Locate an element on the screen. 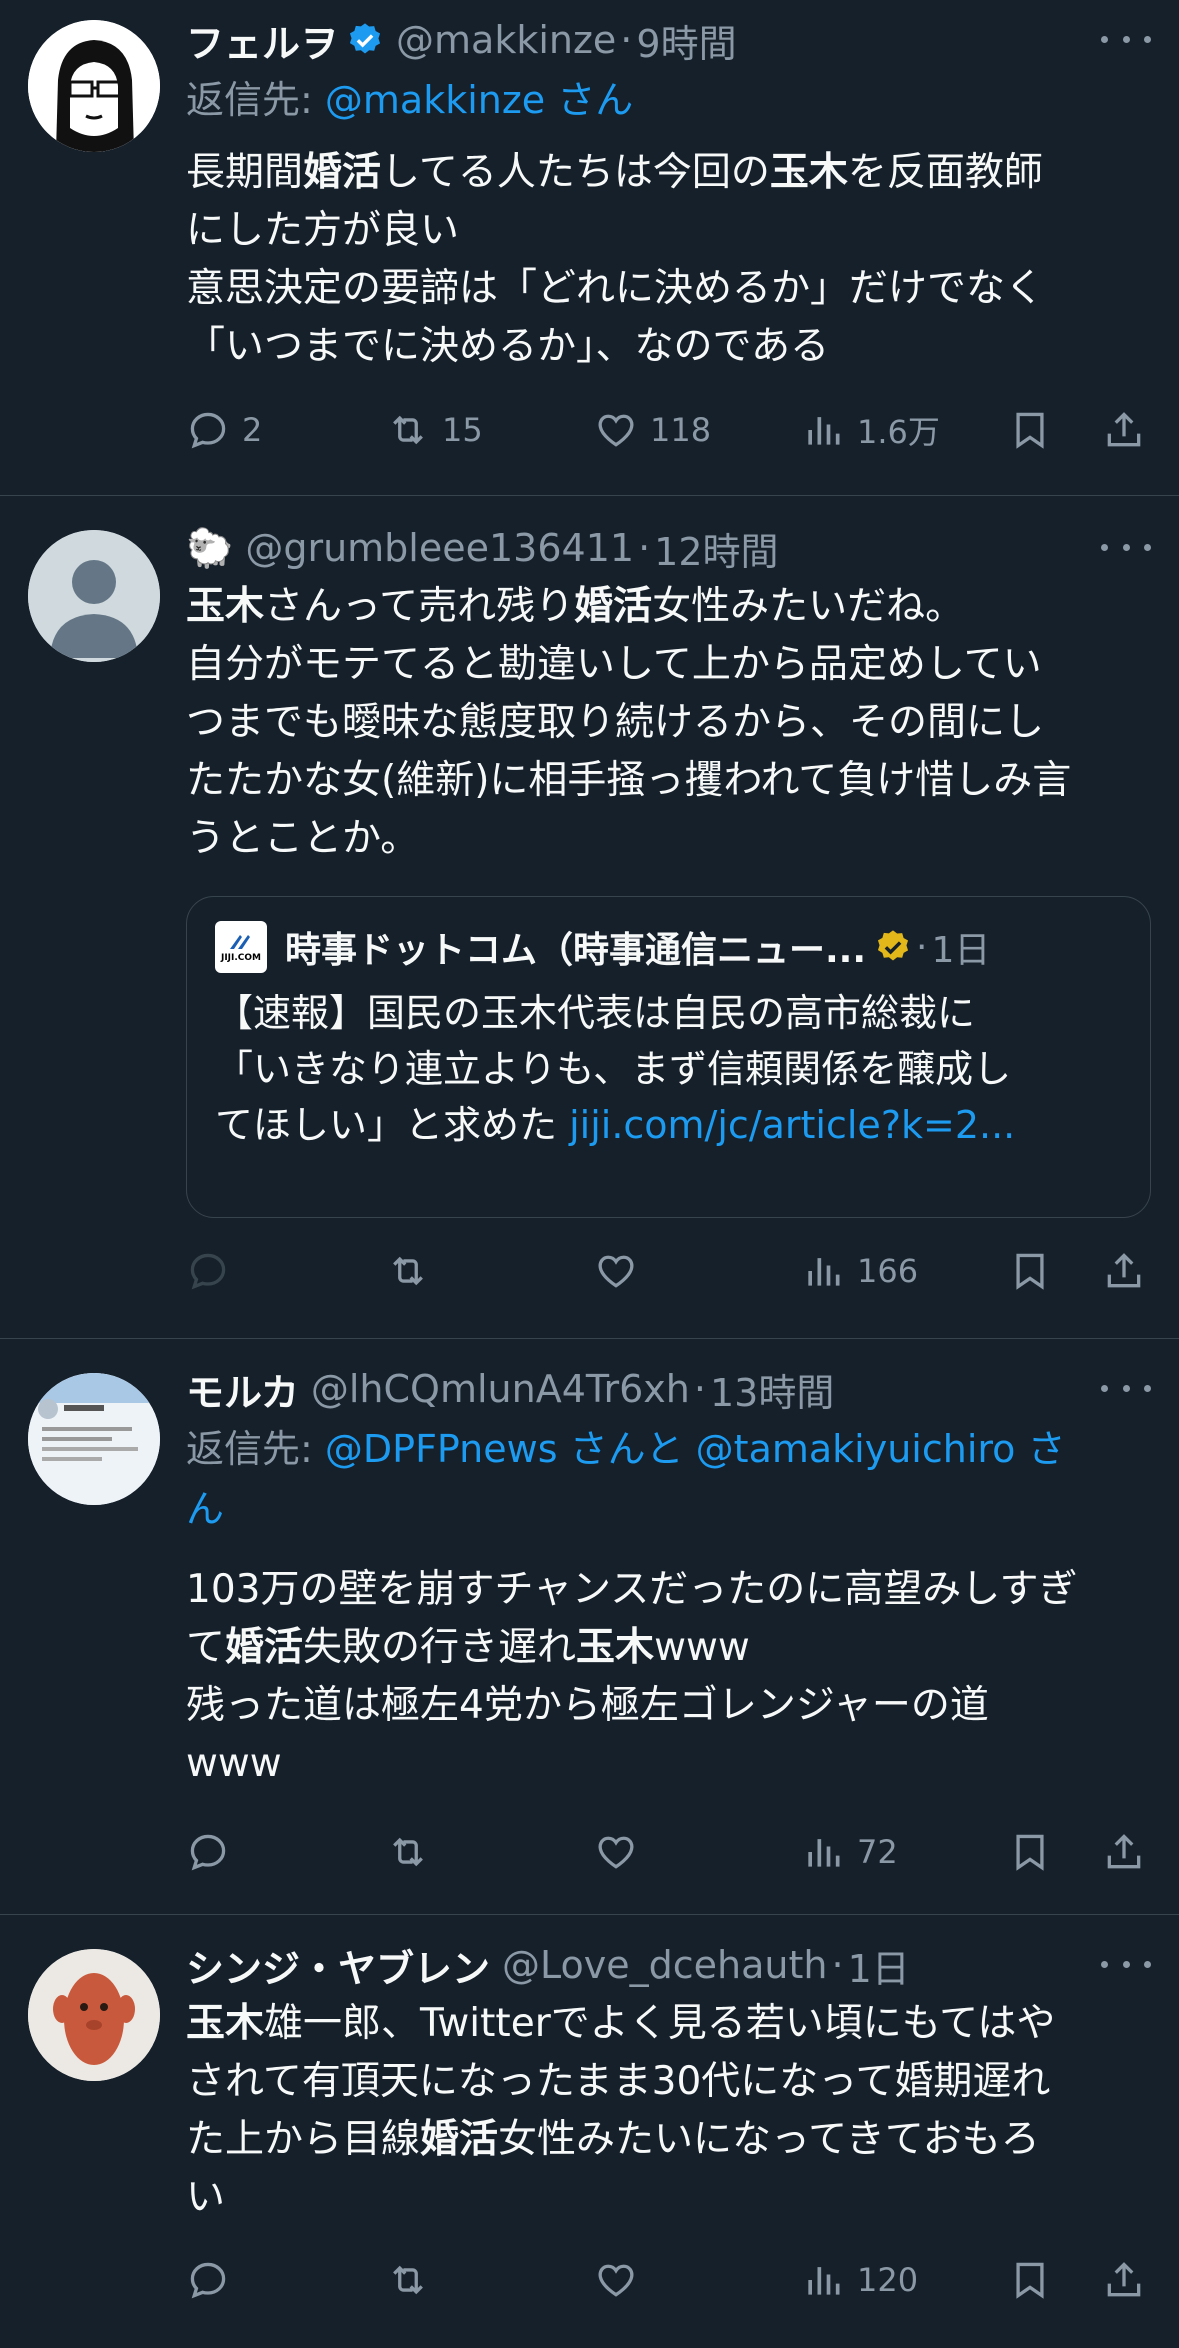 The height and width of the screenshot is (2348, 1179). views-button: 1.6万 is located at coordinates (870, 430).